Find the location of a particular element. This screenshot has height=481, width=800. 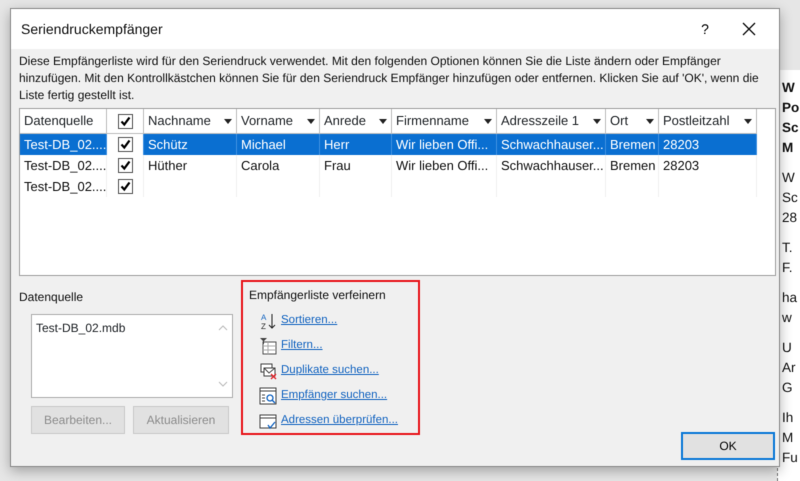

document-text: F. is located at coordinates (788, 268).